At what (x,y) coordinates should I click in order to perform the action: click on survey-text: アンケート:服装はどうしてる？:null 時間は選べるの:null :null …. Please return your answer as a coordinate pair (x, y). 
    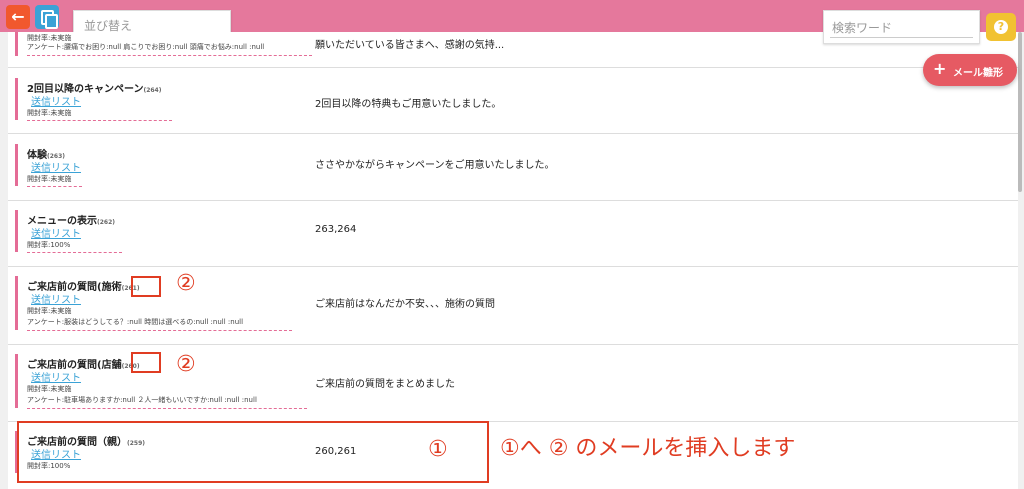
    Looking at the image, I should click on (135, 322).